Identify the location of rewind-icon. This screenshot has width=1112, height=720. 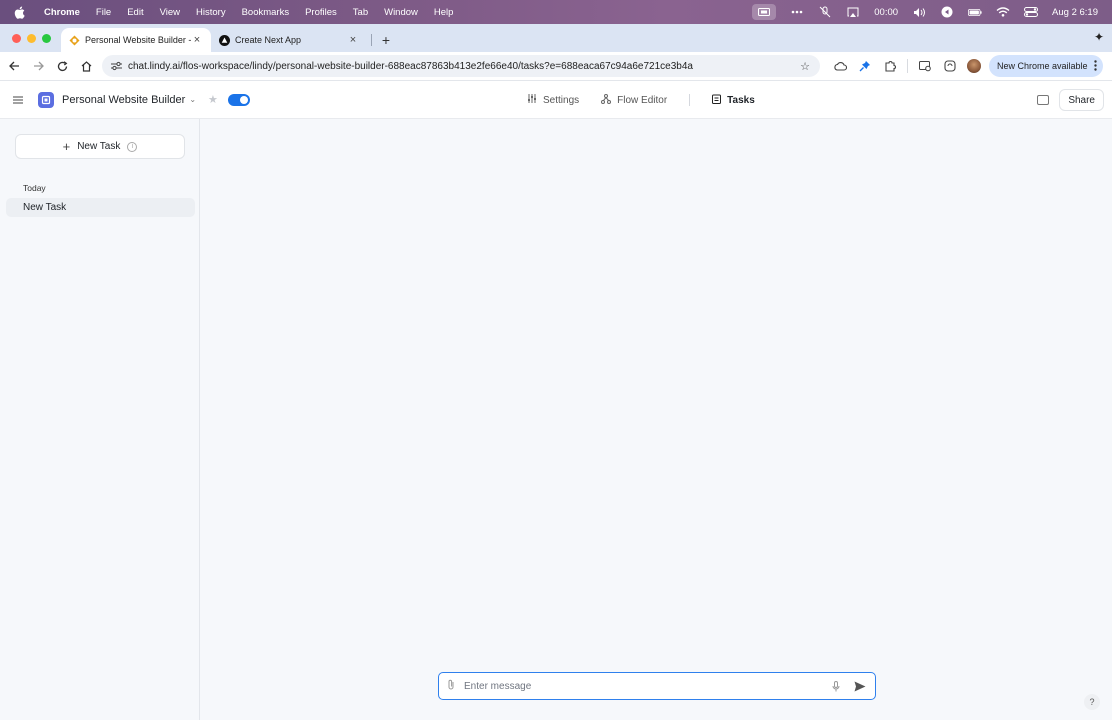
(947, 12).